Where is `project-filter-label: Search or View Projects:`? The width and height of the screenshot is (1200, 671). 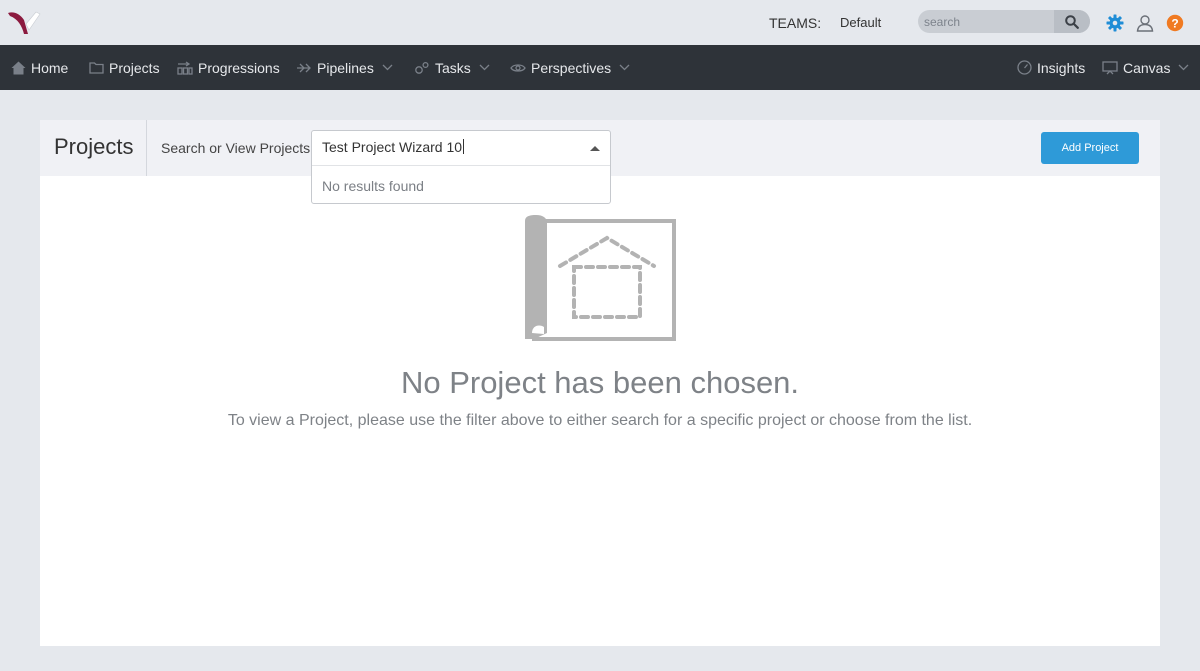
project-filter-label: Search or View Projects: is located at coordinates (238, 148).